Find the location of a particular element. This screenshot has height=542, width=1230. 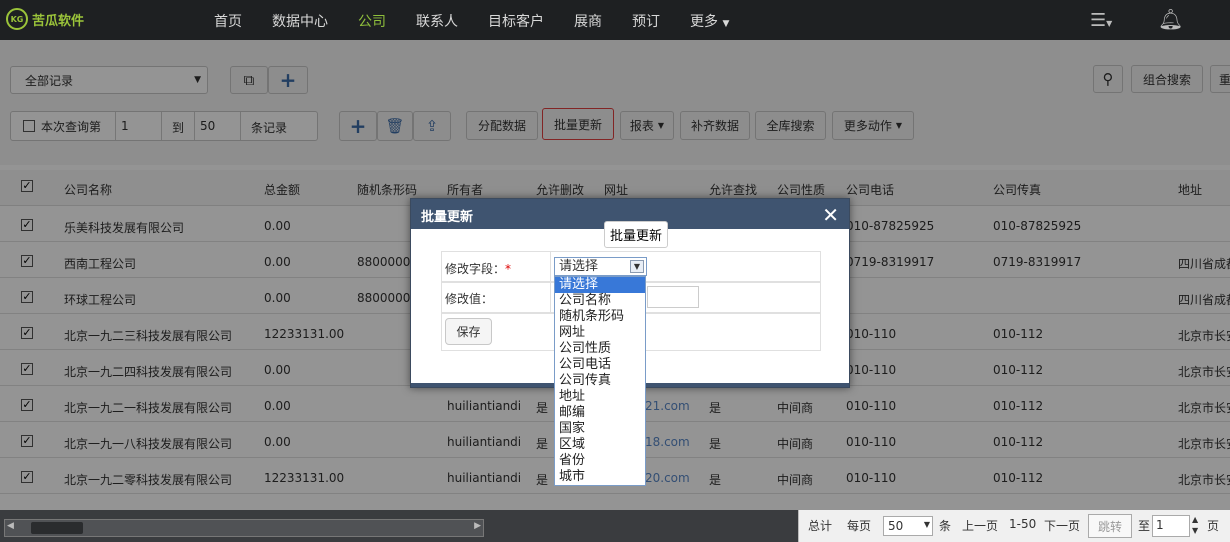

field-label-text: 修改字段： is located at coordinates (475, 269).